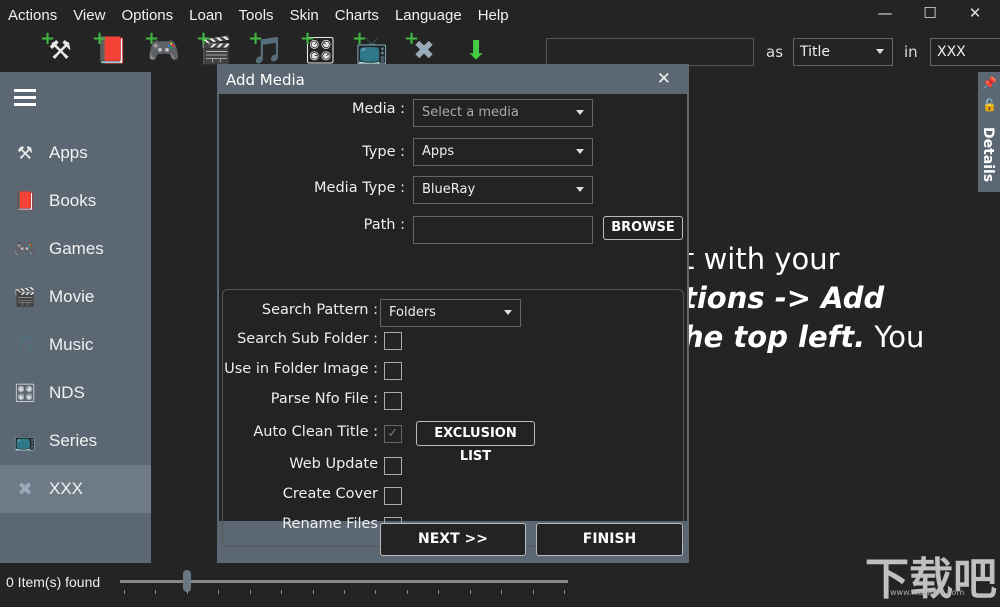  What do you see at coordinates (650, 52) in the screenshot?
I see `search-input` at bounding box center [650, 52].